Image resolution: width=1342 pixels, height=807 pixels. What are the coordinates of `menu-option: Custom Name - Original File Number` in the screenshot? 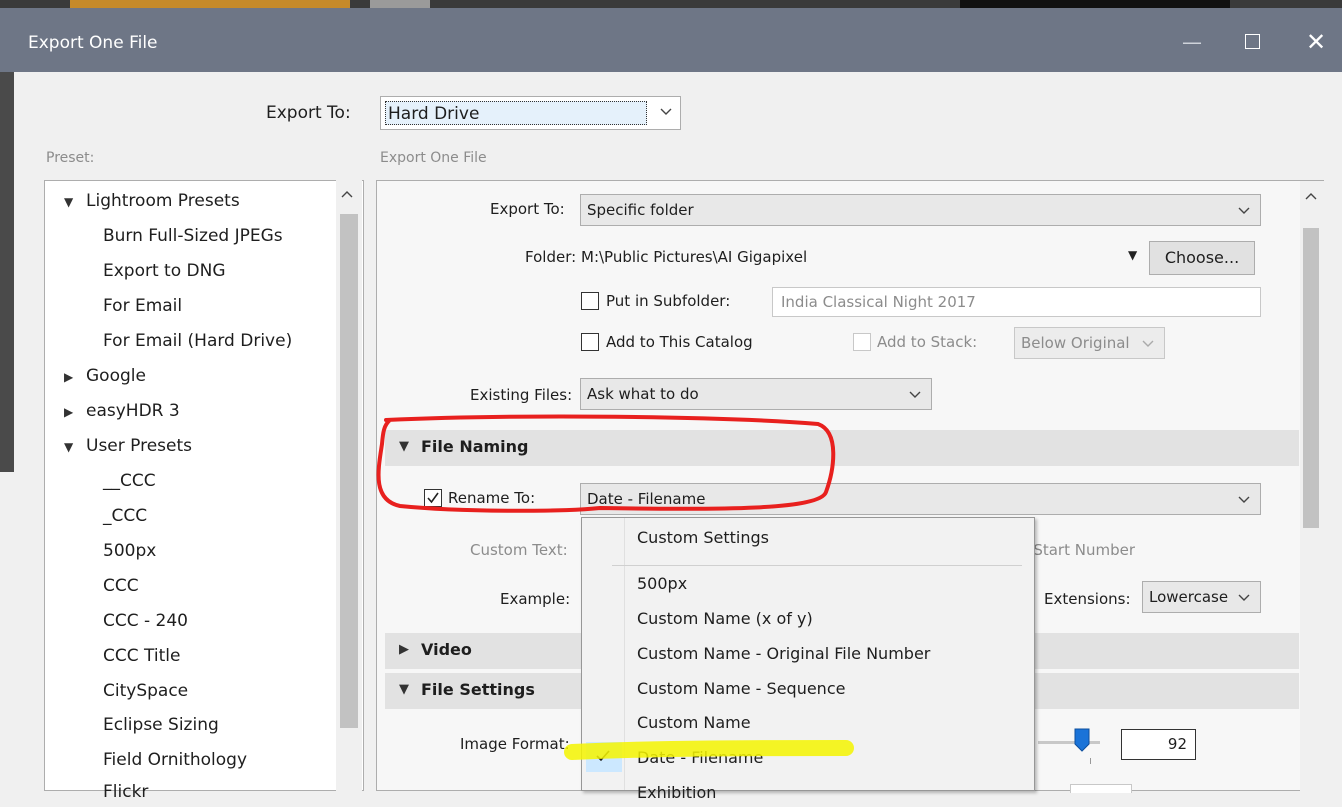 It's located at (783, 656).